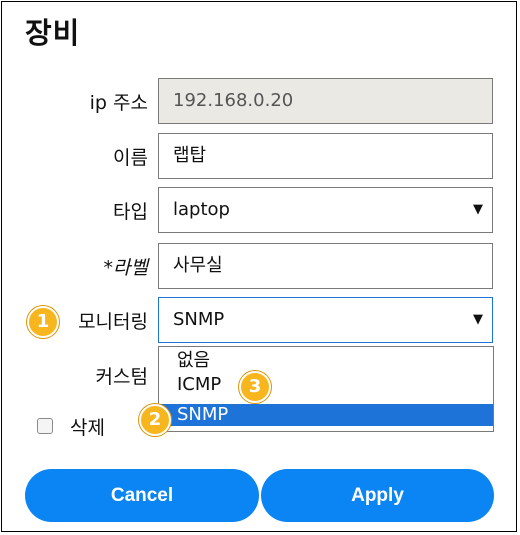  Describe the element at coordinates (125, 268) in the screenshot. I see `tag-label: *라벨` at that location.